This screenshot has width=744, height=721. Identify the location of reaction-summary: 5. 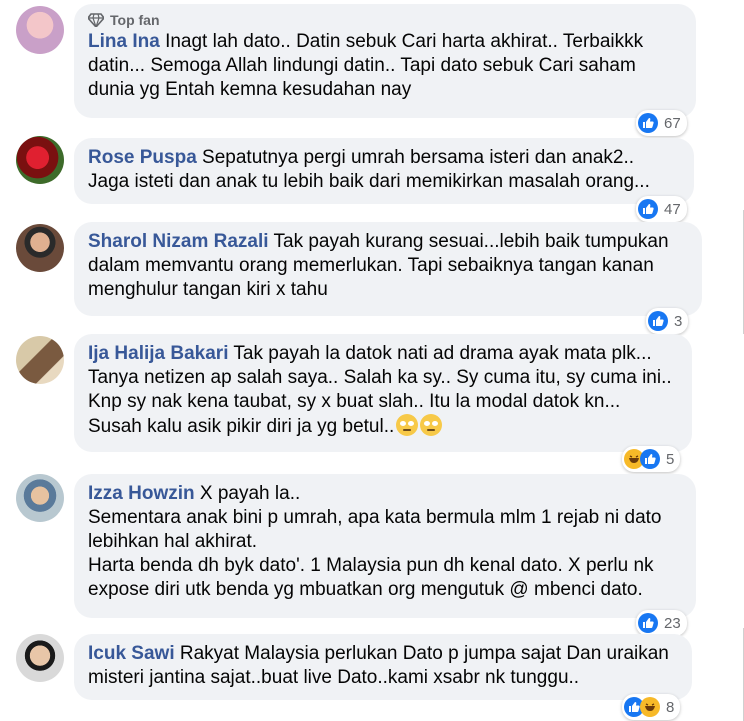
(651, 459).